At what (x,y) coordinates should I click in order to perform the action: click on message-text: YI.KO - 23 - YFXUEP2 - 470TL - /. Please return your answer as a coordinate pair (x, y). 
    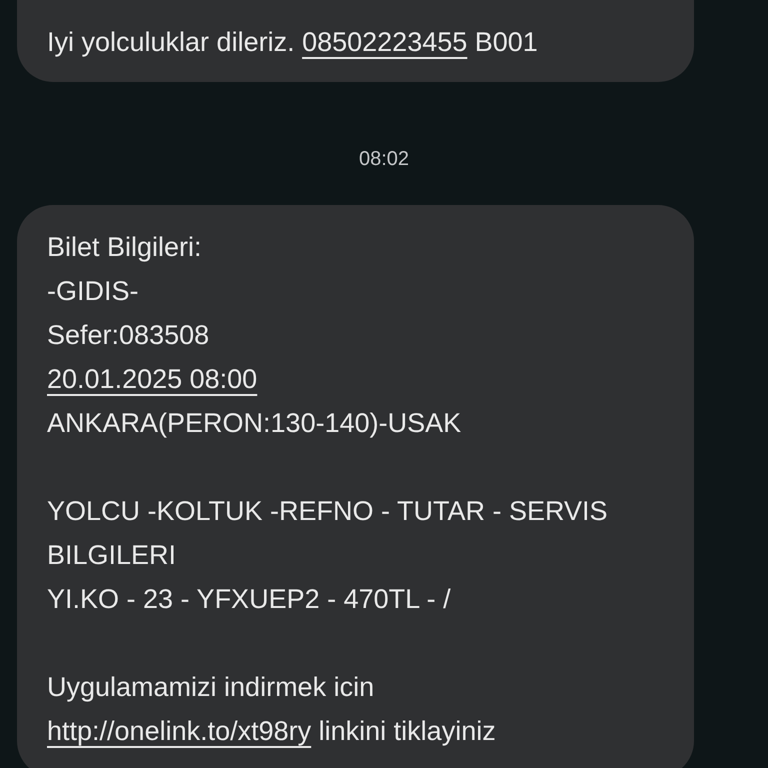
    Looking at the image, I should click on (249, 599).